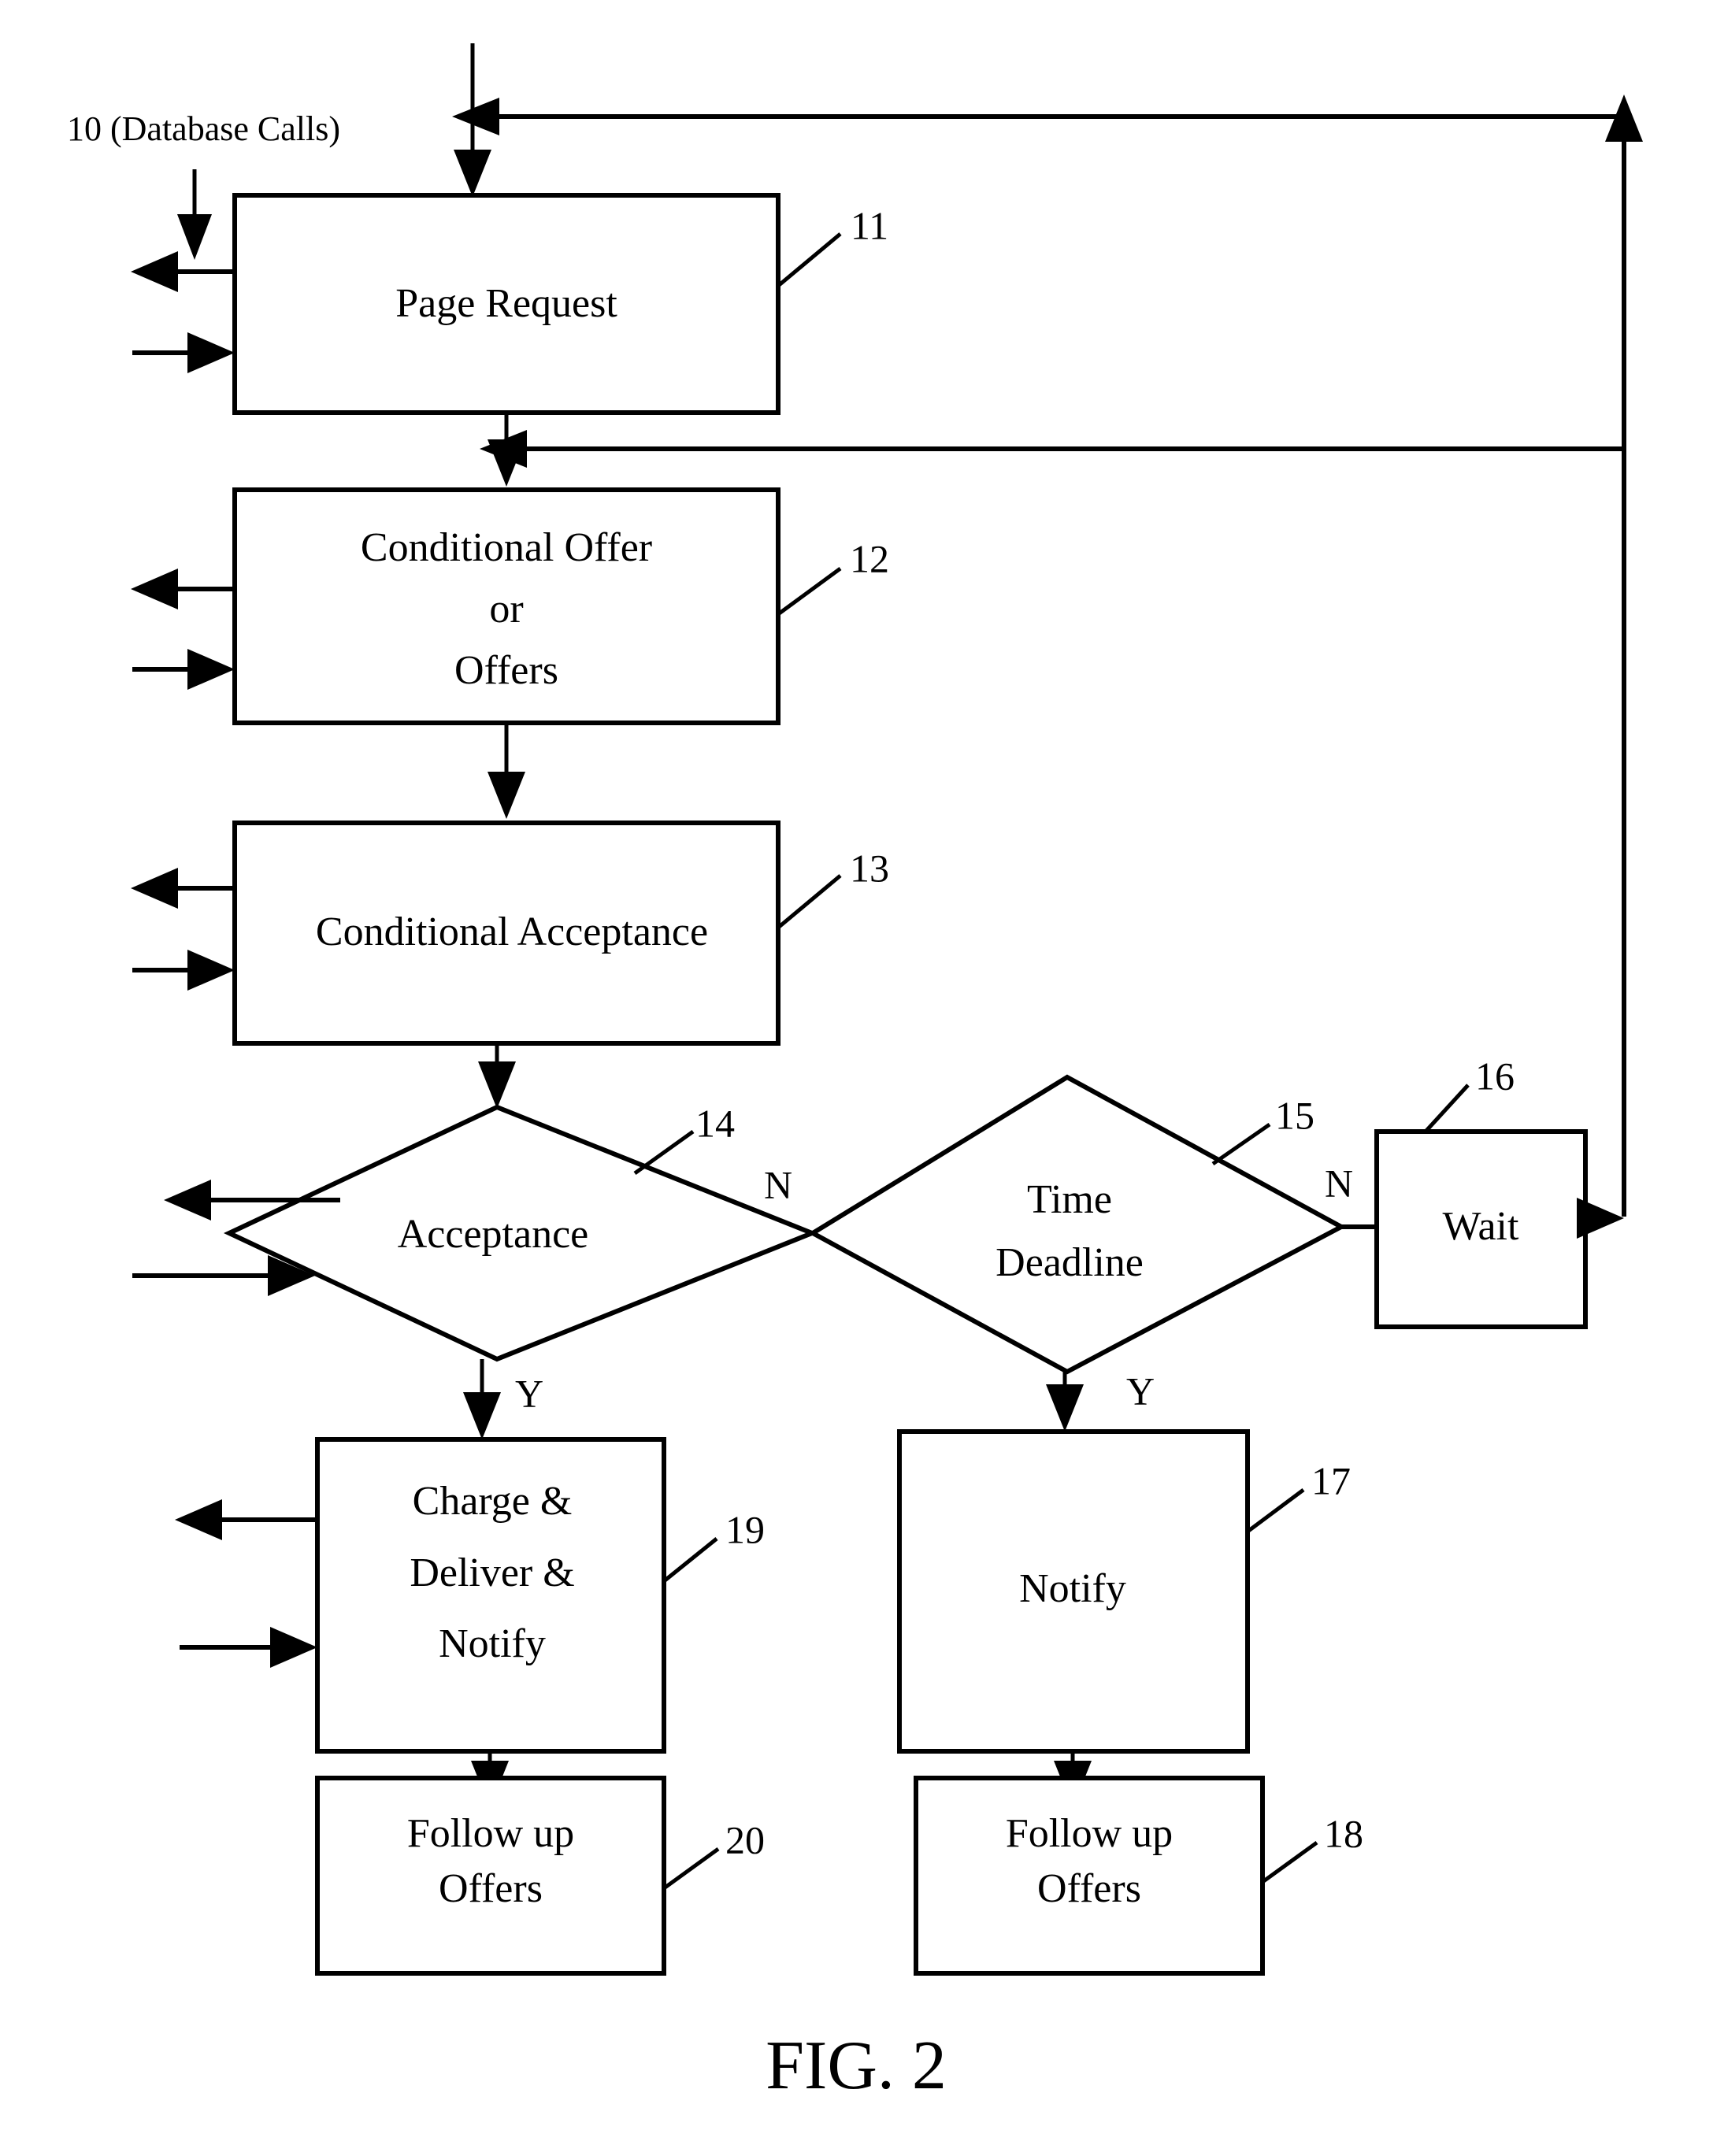 The height and width of the screenshot is (2156, 1713). What do you see at coordinates (1100, 1400) in the screenshot?
I see `branch-time-deadline-yes: Y` at bounding box center [1100, 1400].